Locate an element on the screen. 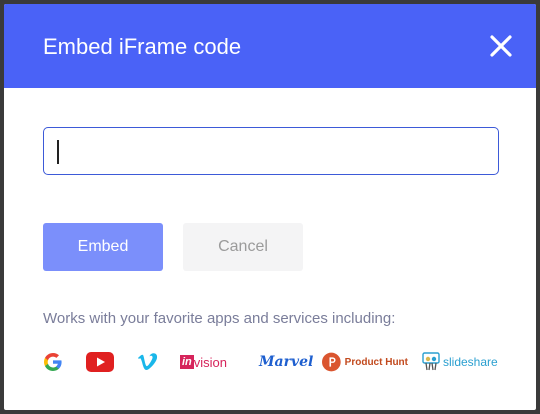  marvel-logo: Marvel is located at coordinates (286, 362).